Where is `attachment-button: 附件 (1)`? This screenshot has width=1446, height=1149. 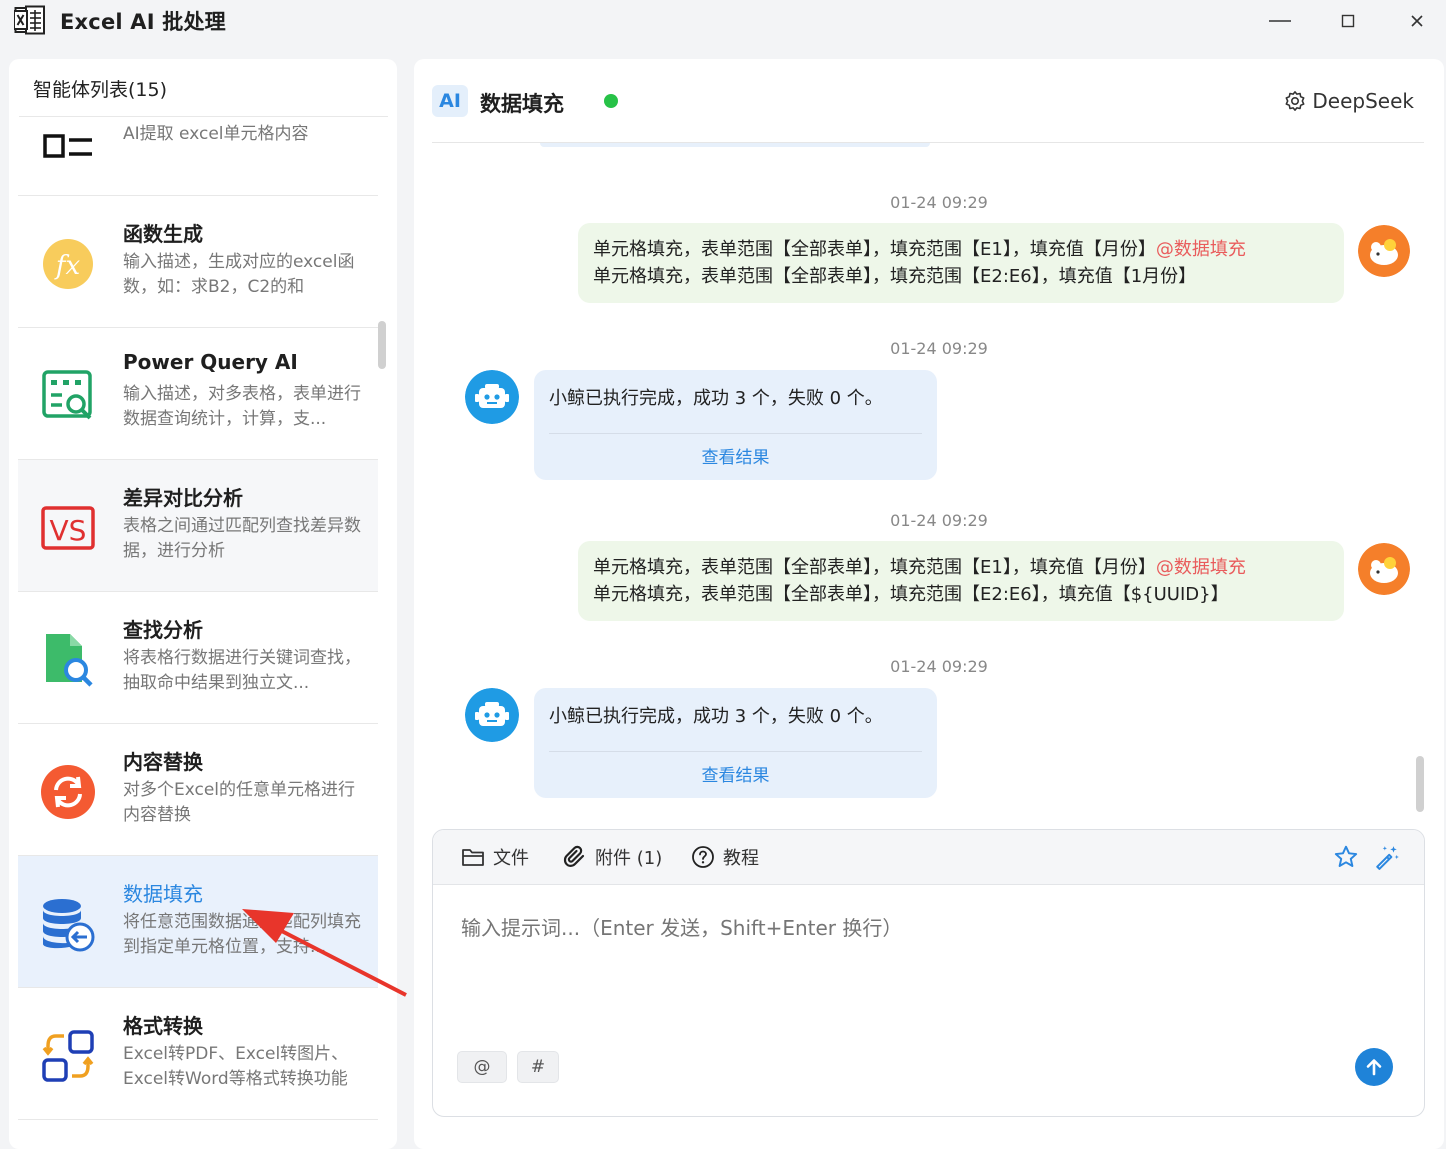
attachment-button: 附件 (1) is located at coordinates (612, 857).